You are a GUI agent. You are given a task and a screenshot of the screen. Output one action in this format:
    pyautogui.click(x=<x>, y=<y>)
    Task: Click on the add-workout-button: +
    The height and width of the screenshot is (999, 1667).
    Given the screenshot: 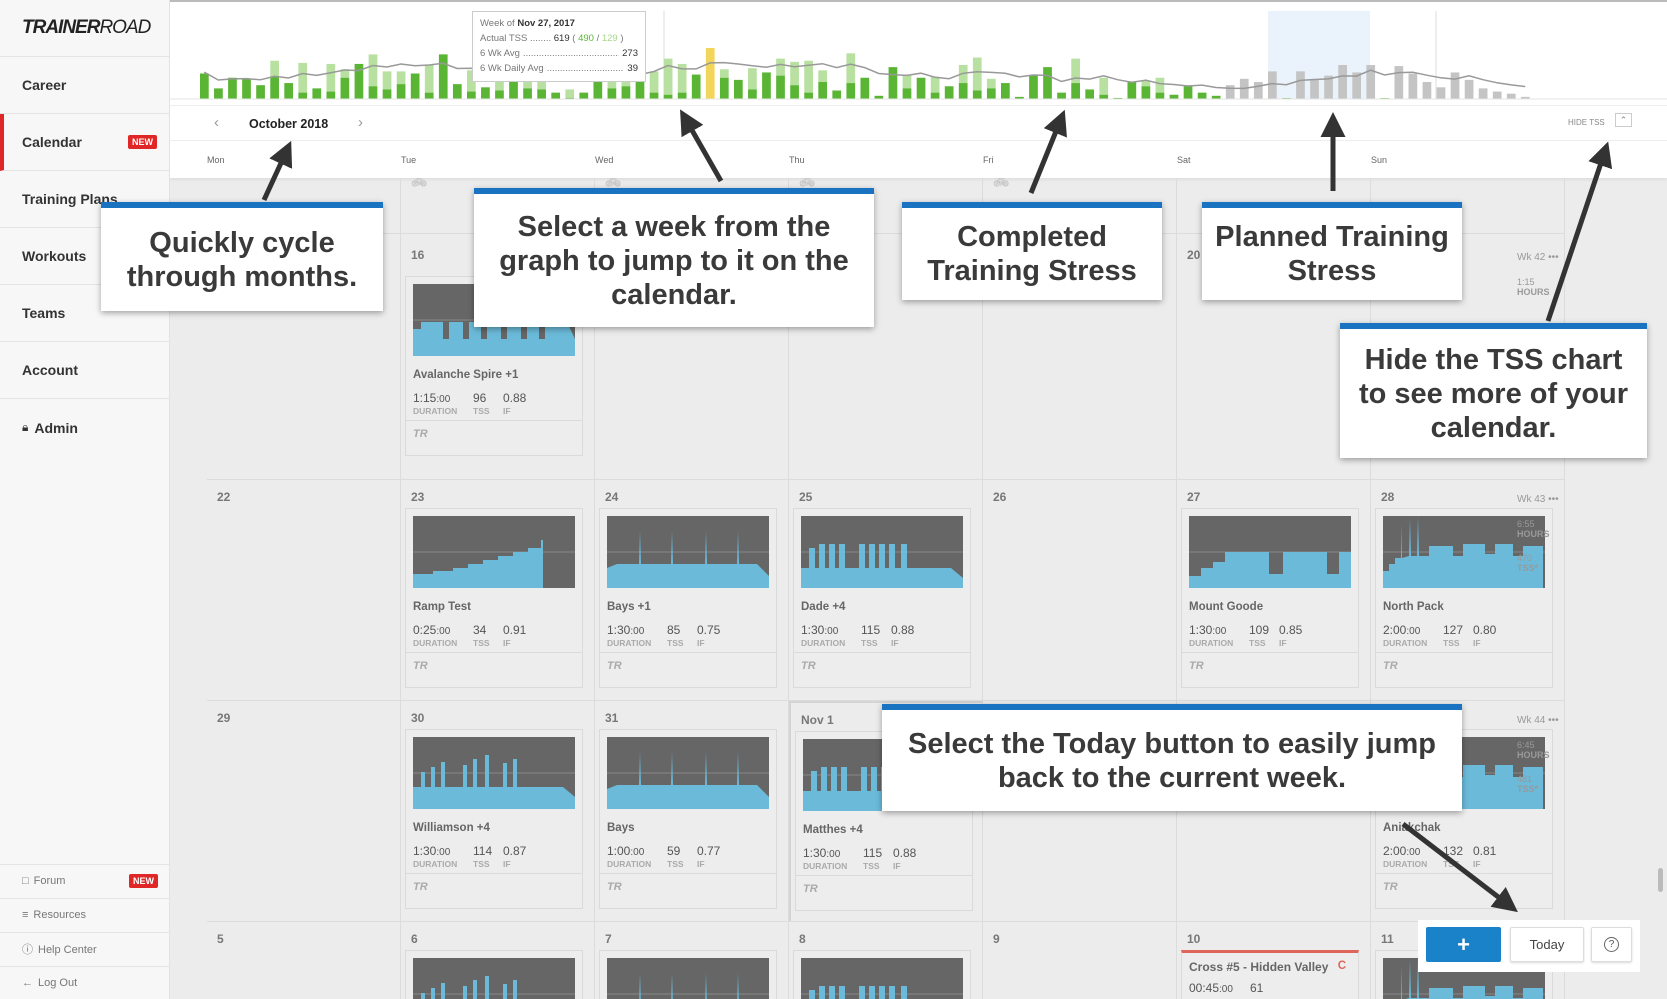 What is the action you would take?
    pyautogui.click(x=1463, y=944)
    